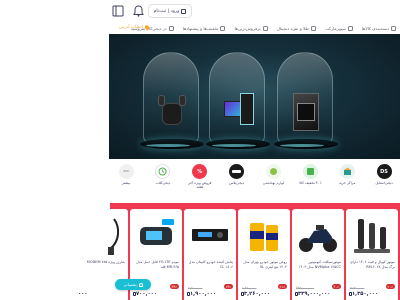 The height and width of the screenshot is (300, 400). What do you see at coordinates (350, 28) in the screenshot?
I see `basket-icon` at bounding box center [350, 28].